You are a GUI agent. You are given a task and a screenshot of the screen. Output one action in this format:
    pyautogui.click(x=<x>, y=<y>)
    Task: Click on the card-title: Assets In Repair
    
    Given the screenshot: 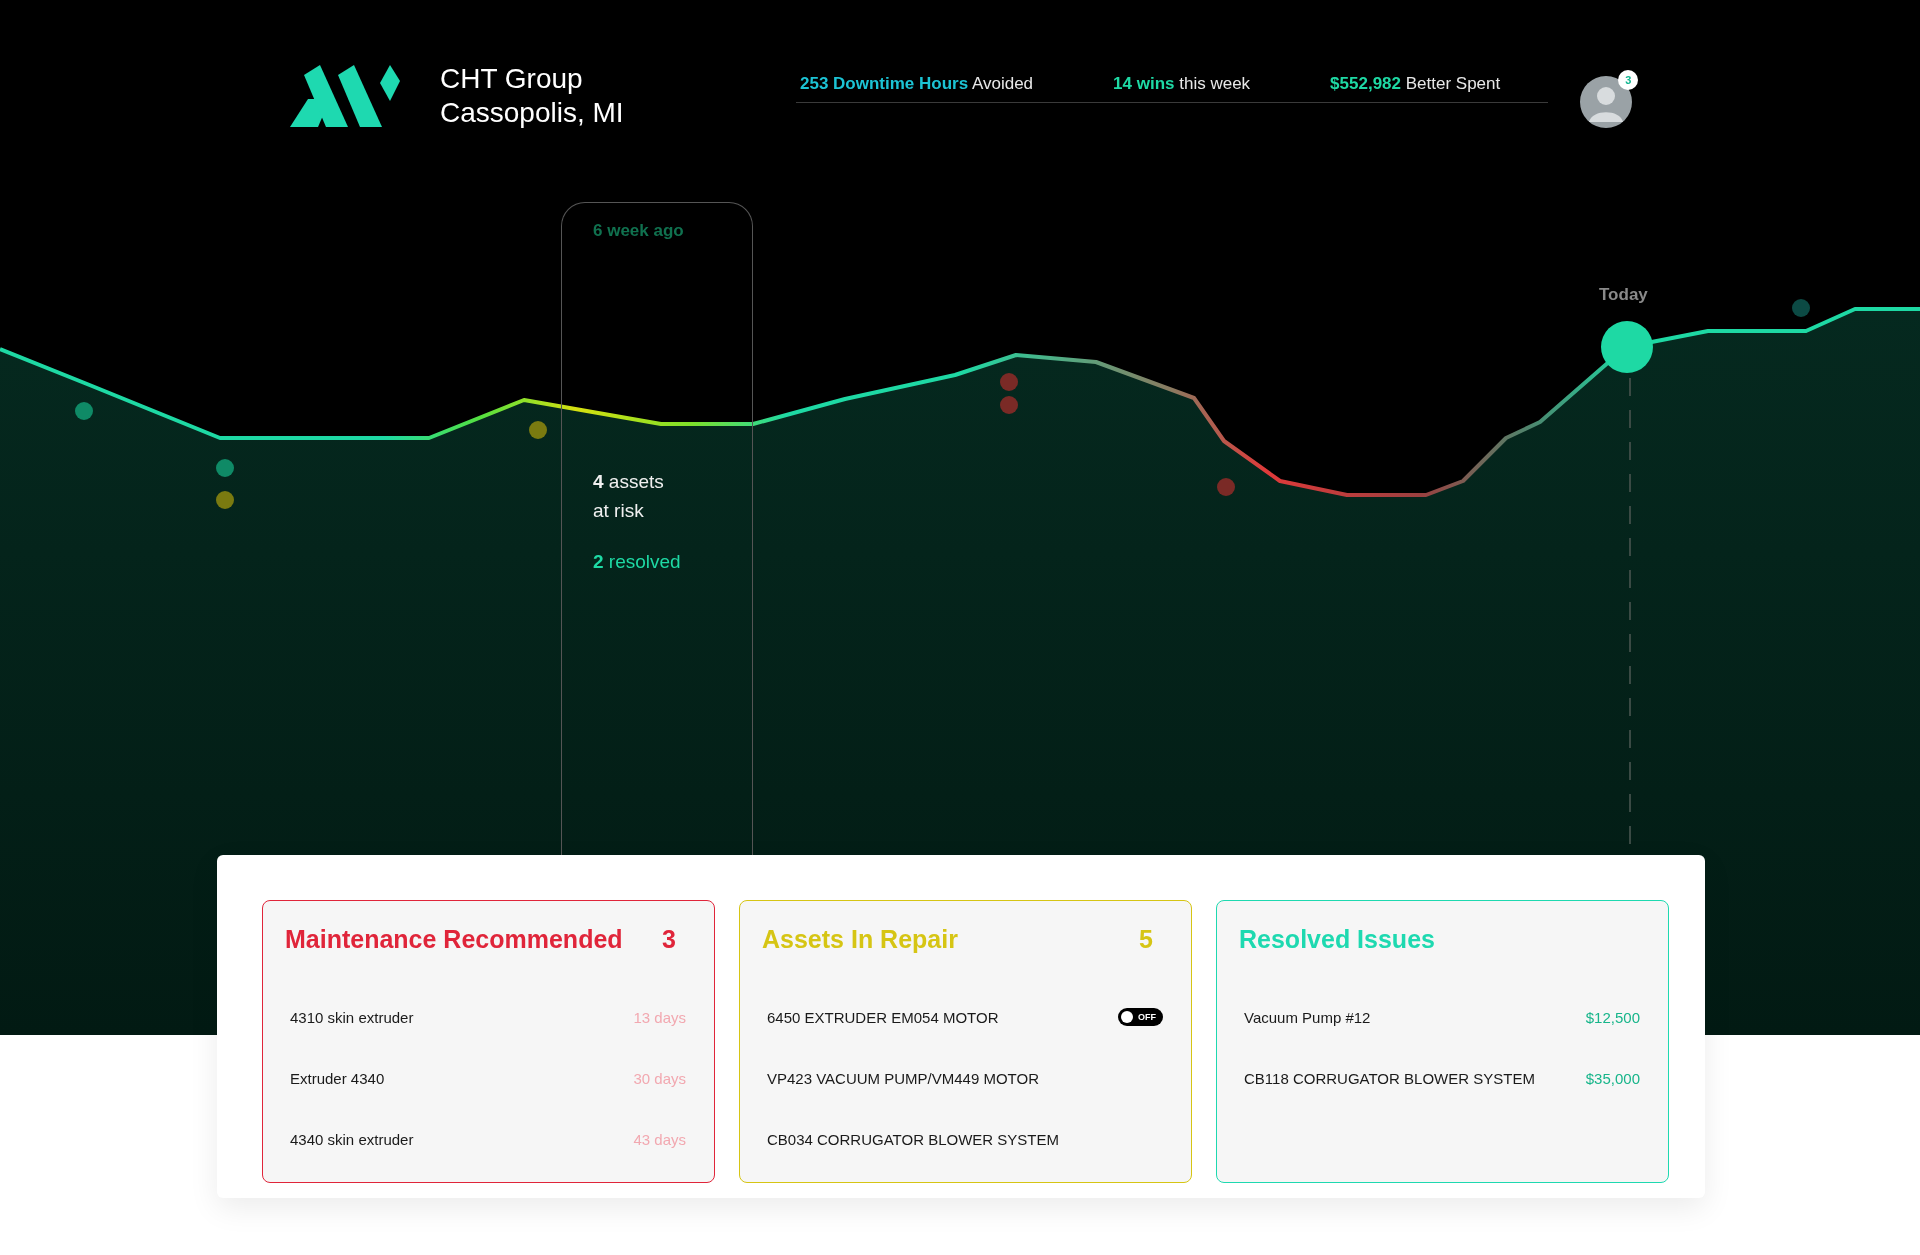 What is the action you would take?
    pyautogui.click(x=860, y=939)
    